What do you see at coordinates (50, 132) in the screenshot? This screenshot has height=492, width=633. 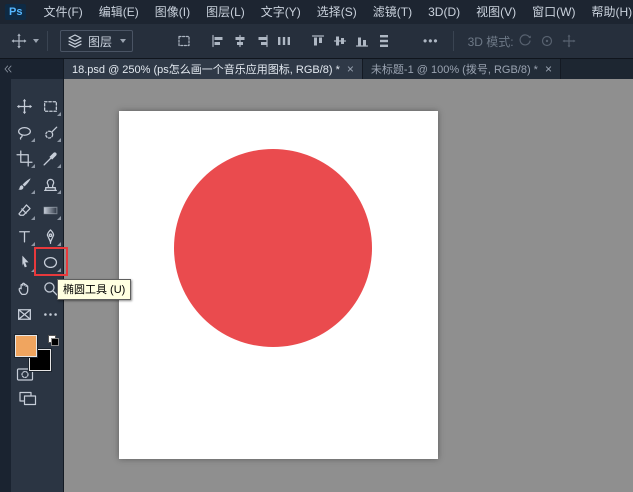 I see `tool-quick-selection` at bounding box center [50, 132].